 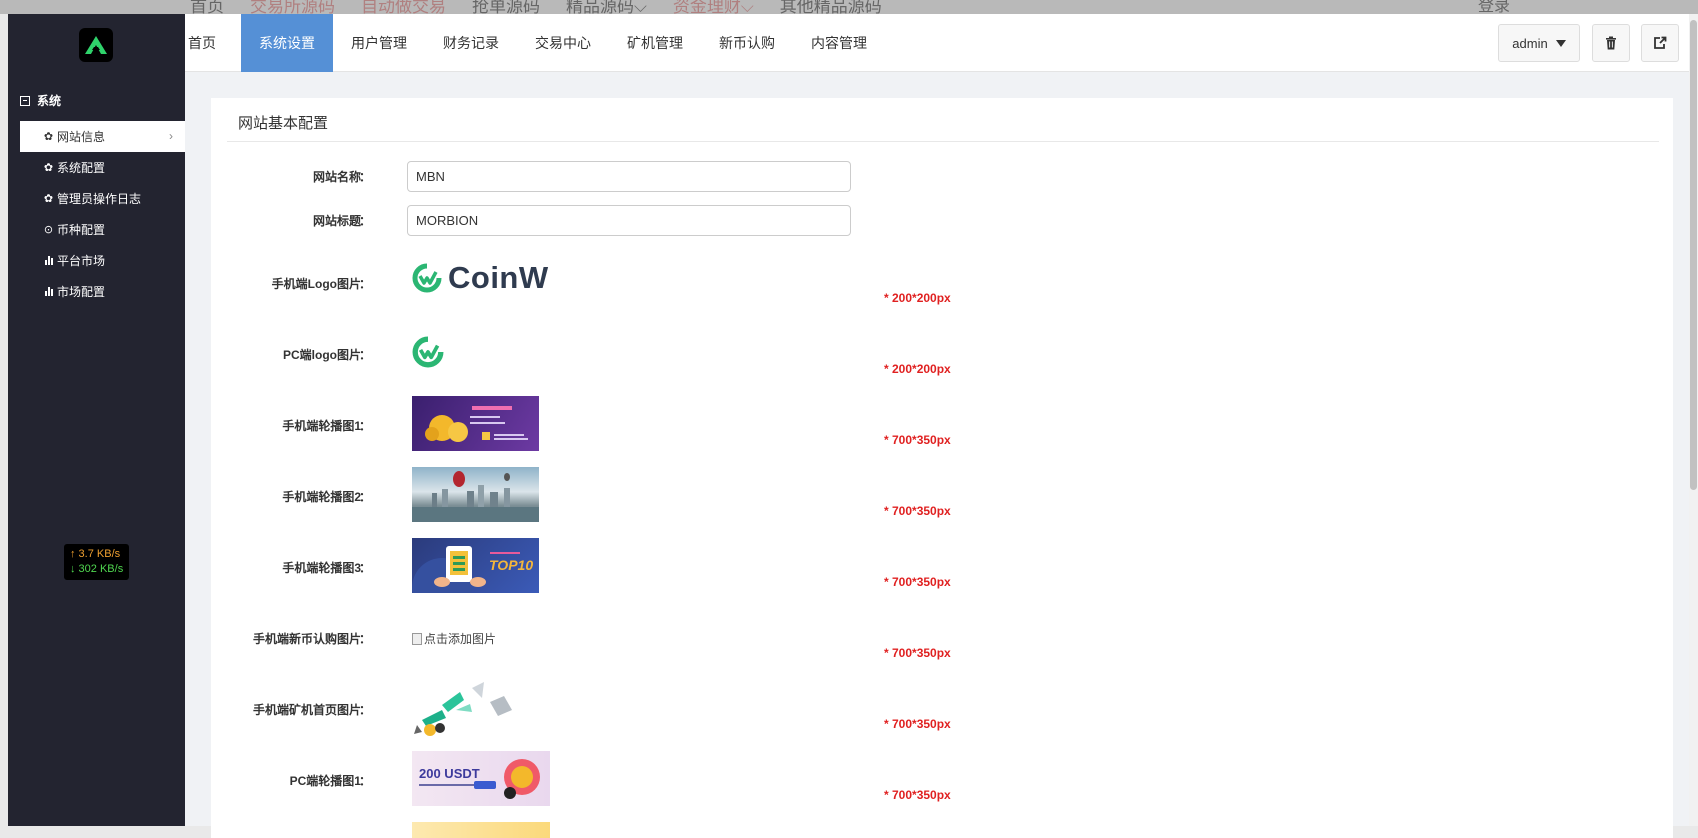 I want to click on caret-down-icon, so click(x=1560, y=43).